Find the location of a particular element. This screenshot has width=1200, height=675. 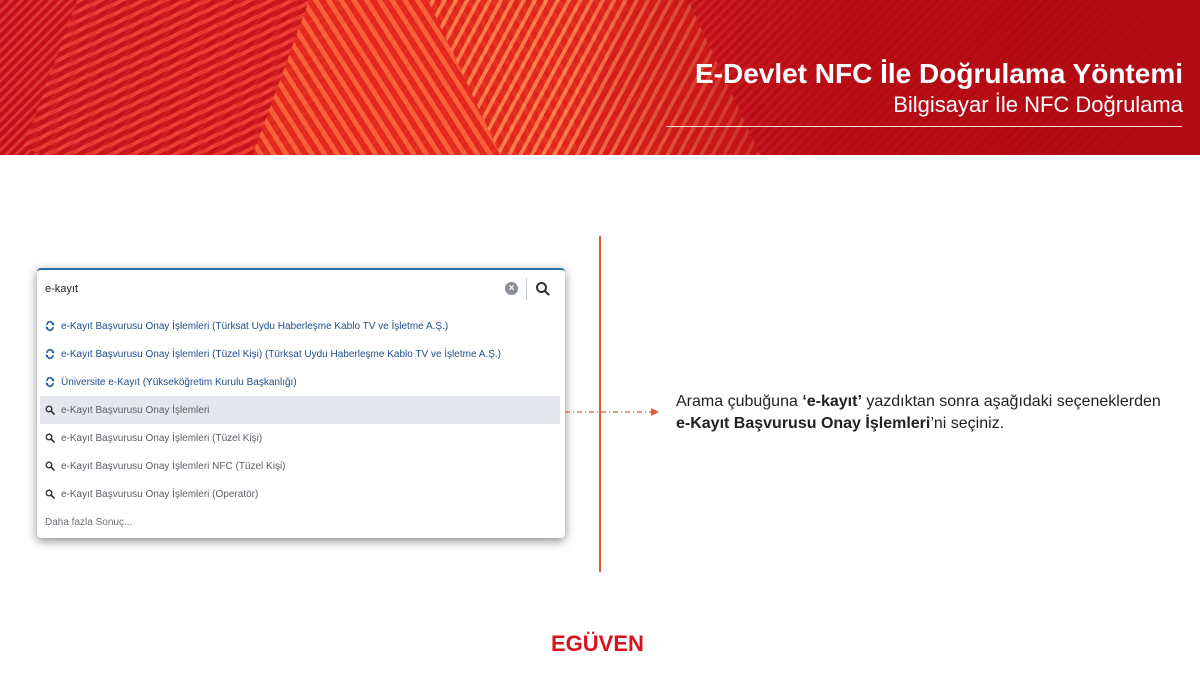

instruction-keyword: ‘e-kayıt’ is located at coordinates (832, 401).